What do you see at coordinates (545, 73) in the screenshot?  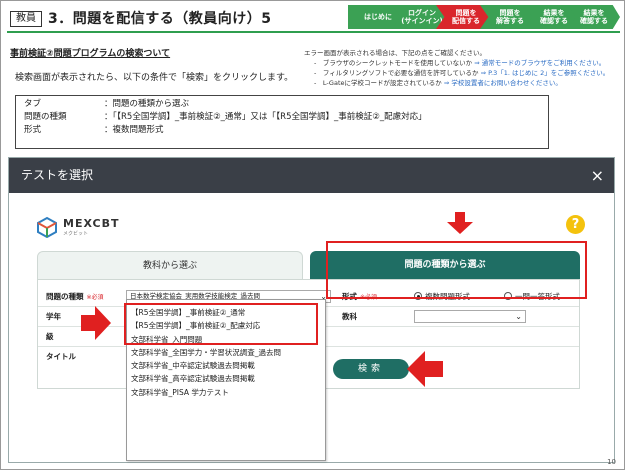 I see `note-link: ⇒ P.3「1. はじめに 2」をご参照ください。` at bounding box center [545, 73].